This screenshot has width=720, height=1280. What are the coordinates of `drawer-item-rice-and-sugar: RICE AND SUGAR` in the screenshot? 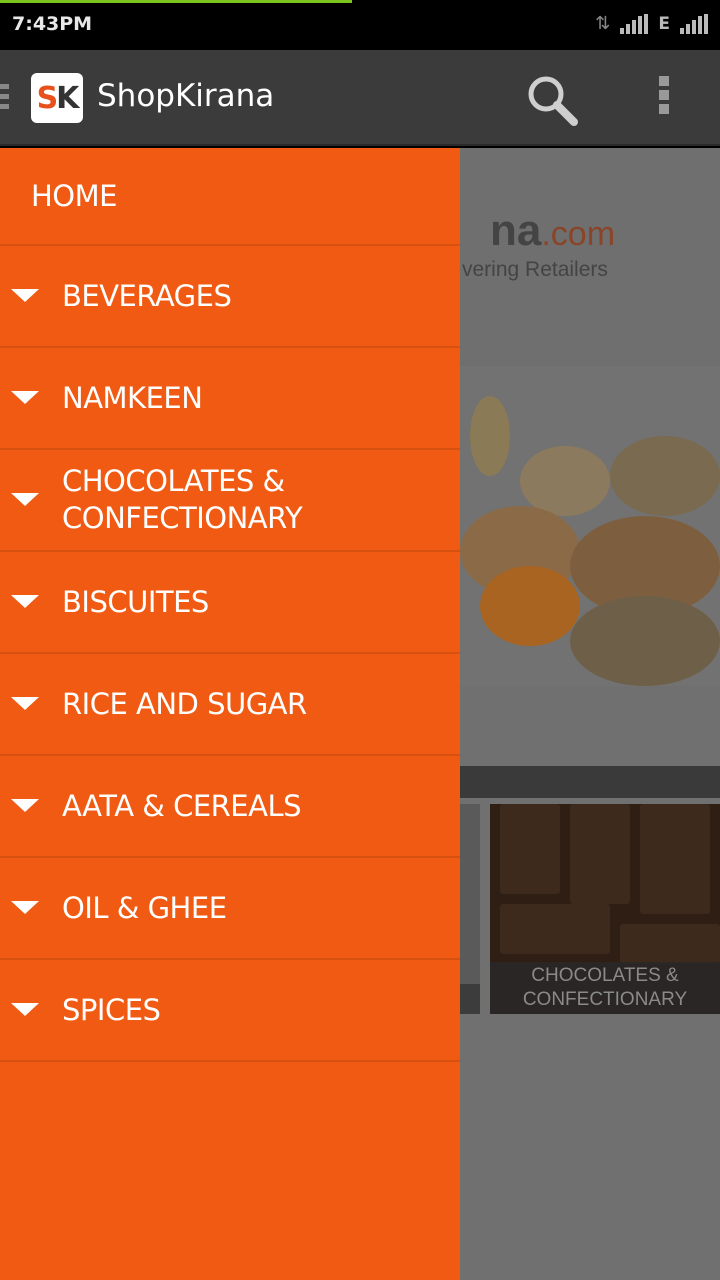 It's located at (230, 705).